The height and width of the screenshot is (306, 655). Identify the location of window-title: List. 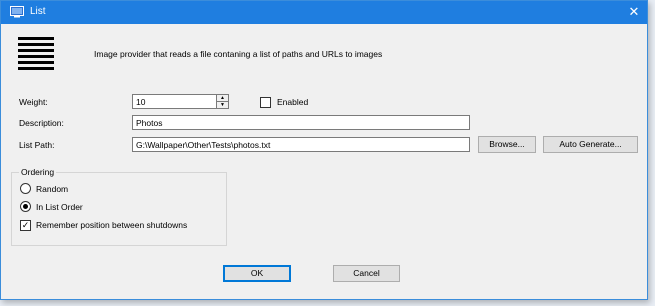
(38, 11).